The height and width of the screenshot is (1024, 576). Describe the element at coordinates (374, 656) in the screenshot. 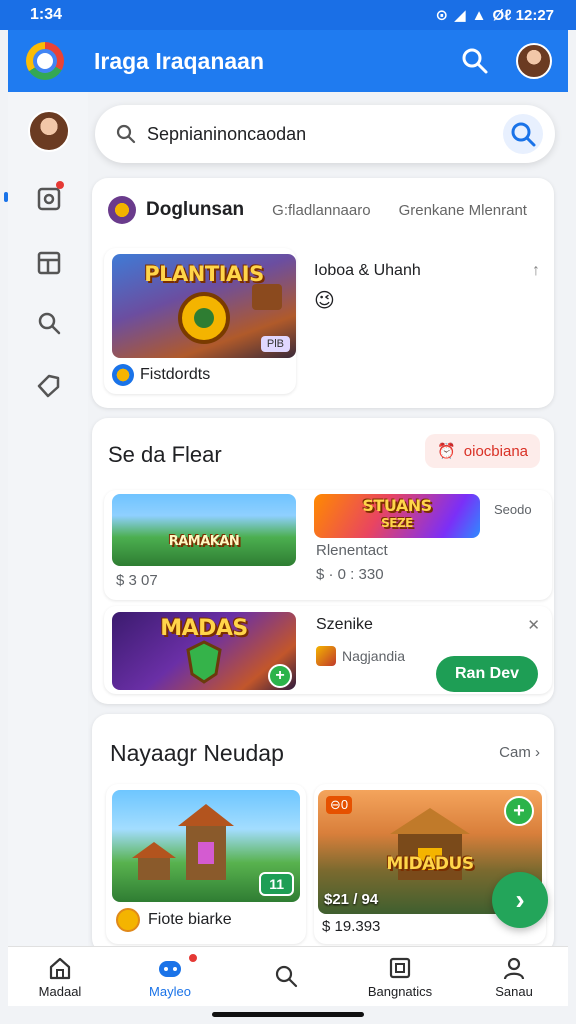

I see `promo-developer: Nagjandia` at that location.